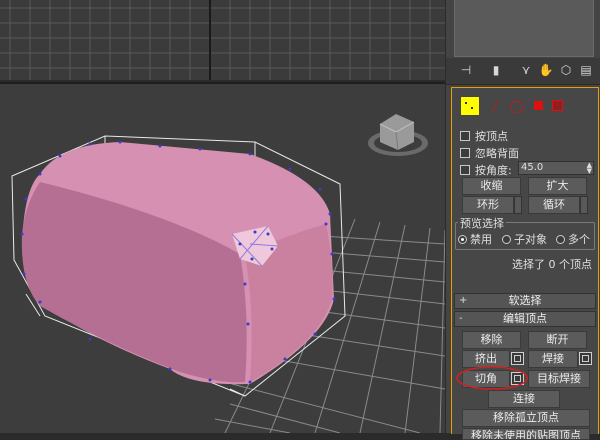 Image resolution: width=600 pixels, height=440 pixels. Describe the element at coordinates (491, 136) in the screenshot. I see `by-vertex-label: 按顶点` at that location.